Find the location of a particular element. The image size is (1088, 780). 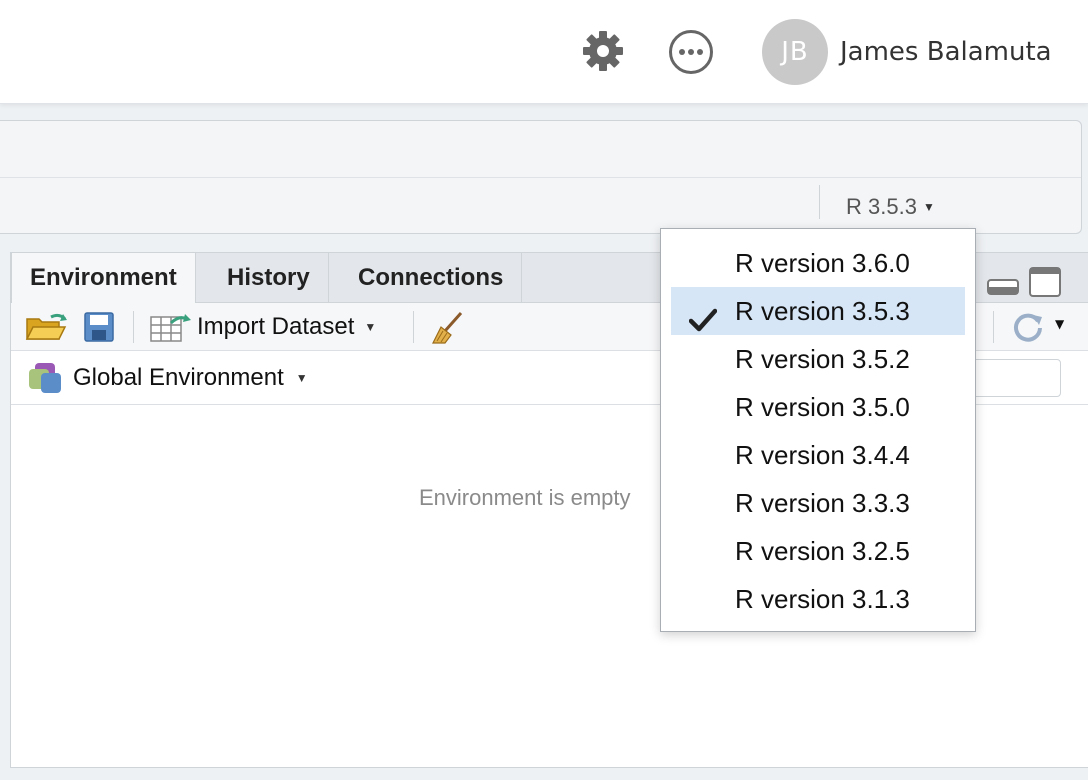

avatar: JB is located at coordinates (795, 52).